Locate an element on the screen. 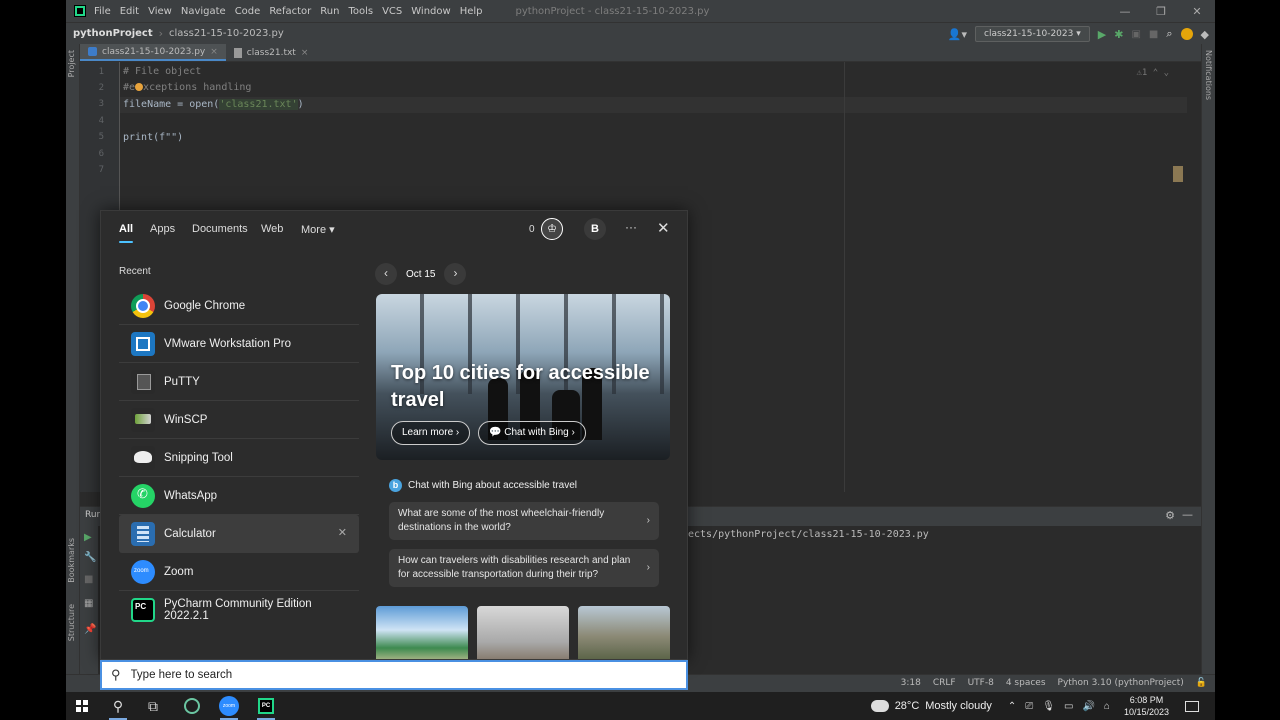 The height and width of the screenshot is (720, 1280). rewards-trophy-icon: ♔ is located at coordinates (552, 229).